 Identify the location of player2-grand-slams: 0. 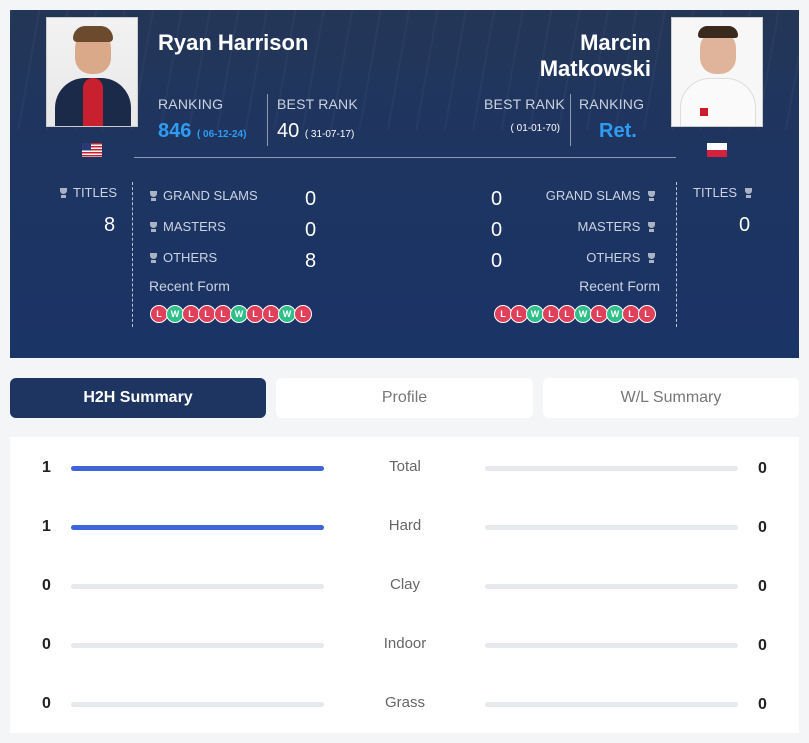
(497, 199).